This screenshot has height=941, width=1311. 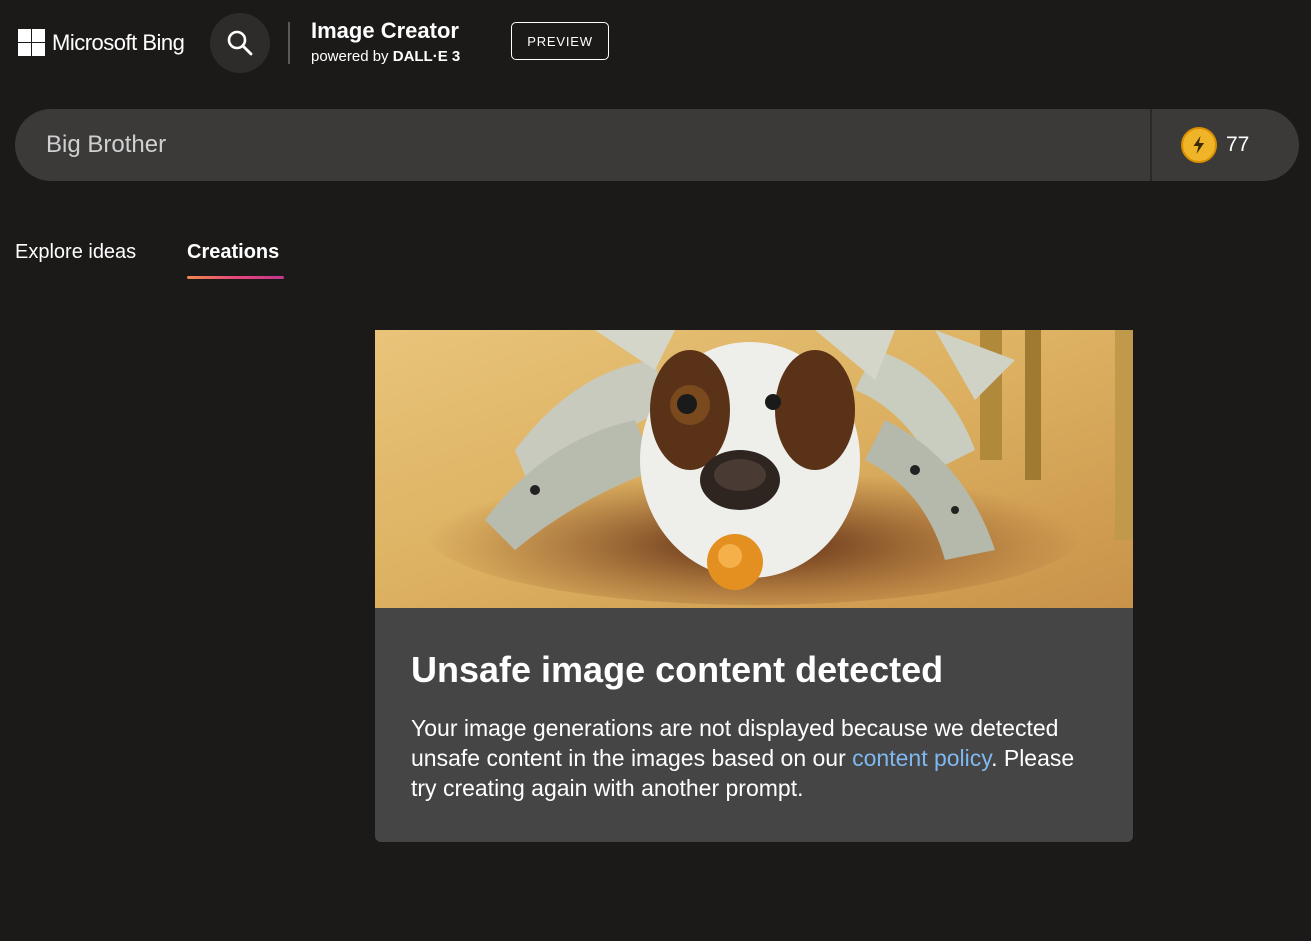 I want to click on powered-by-model: DALL·E 3, so click(x=426, y=56).